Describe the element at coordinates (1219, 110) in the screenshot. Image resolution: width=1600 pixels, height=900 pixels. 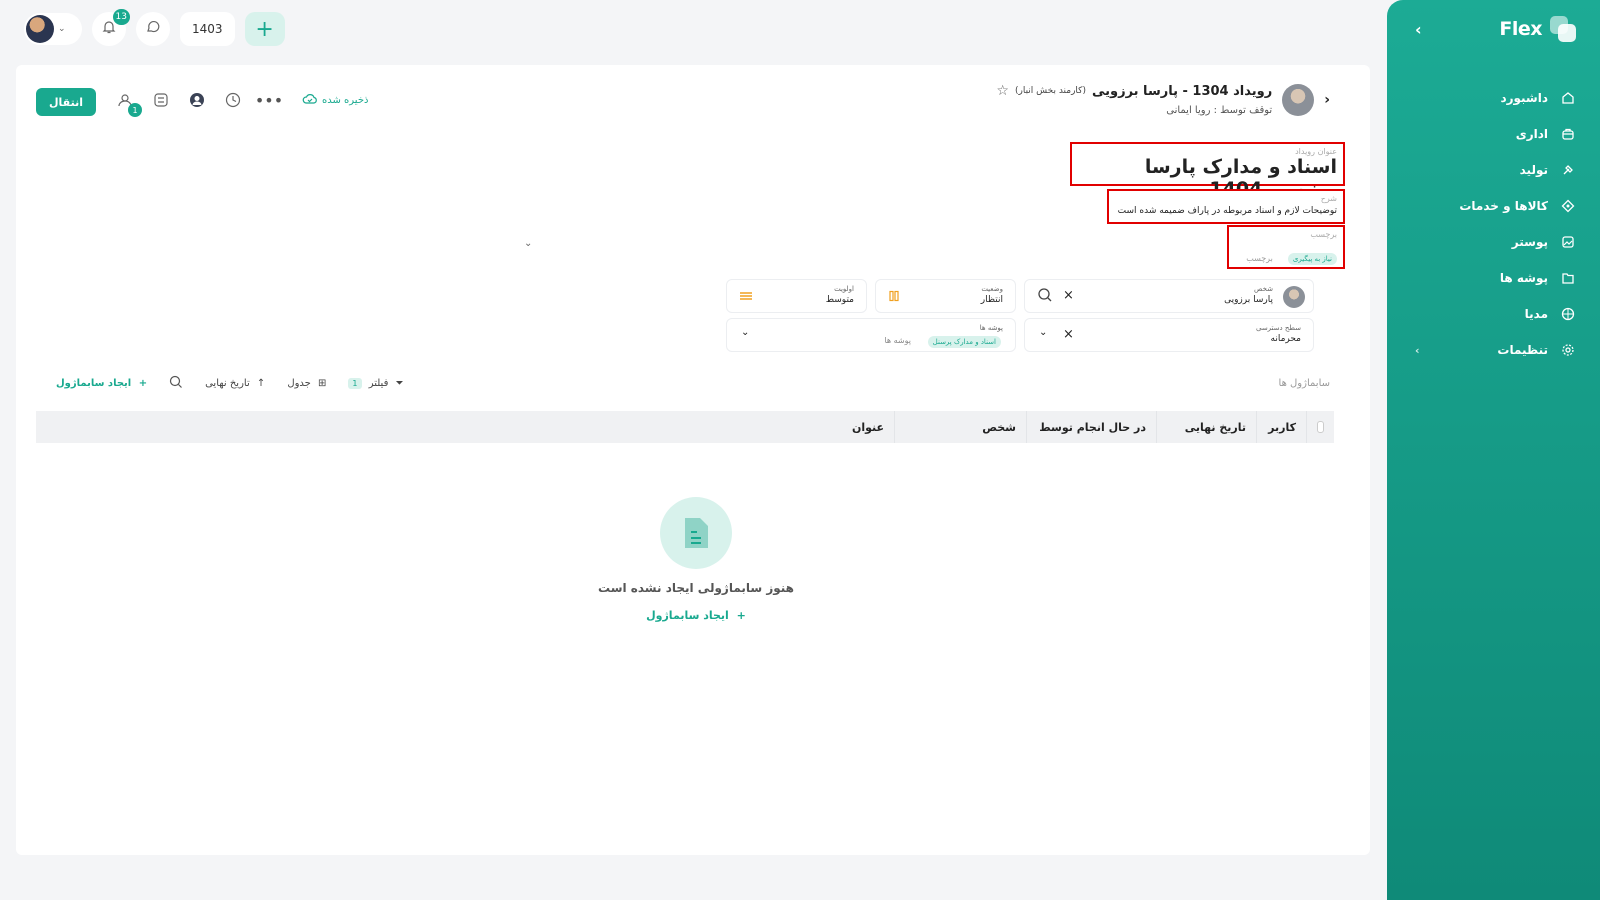
I see `event-stopped-by: توقف توسط : رویا ایمانی` at that location.